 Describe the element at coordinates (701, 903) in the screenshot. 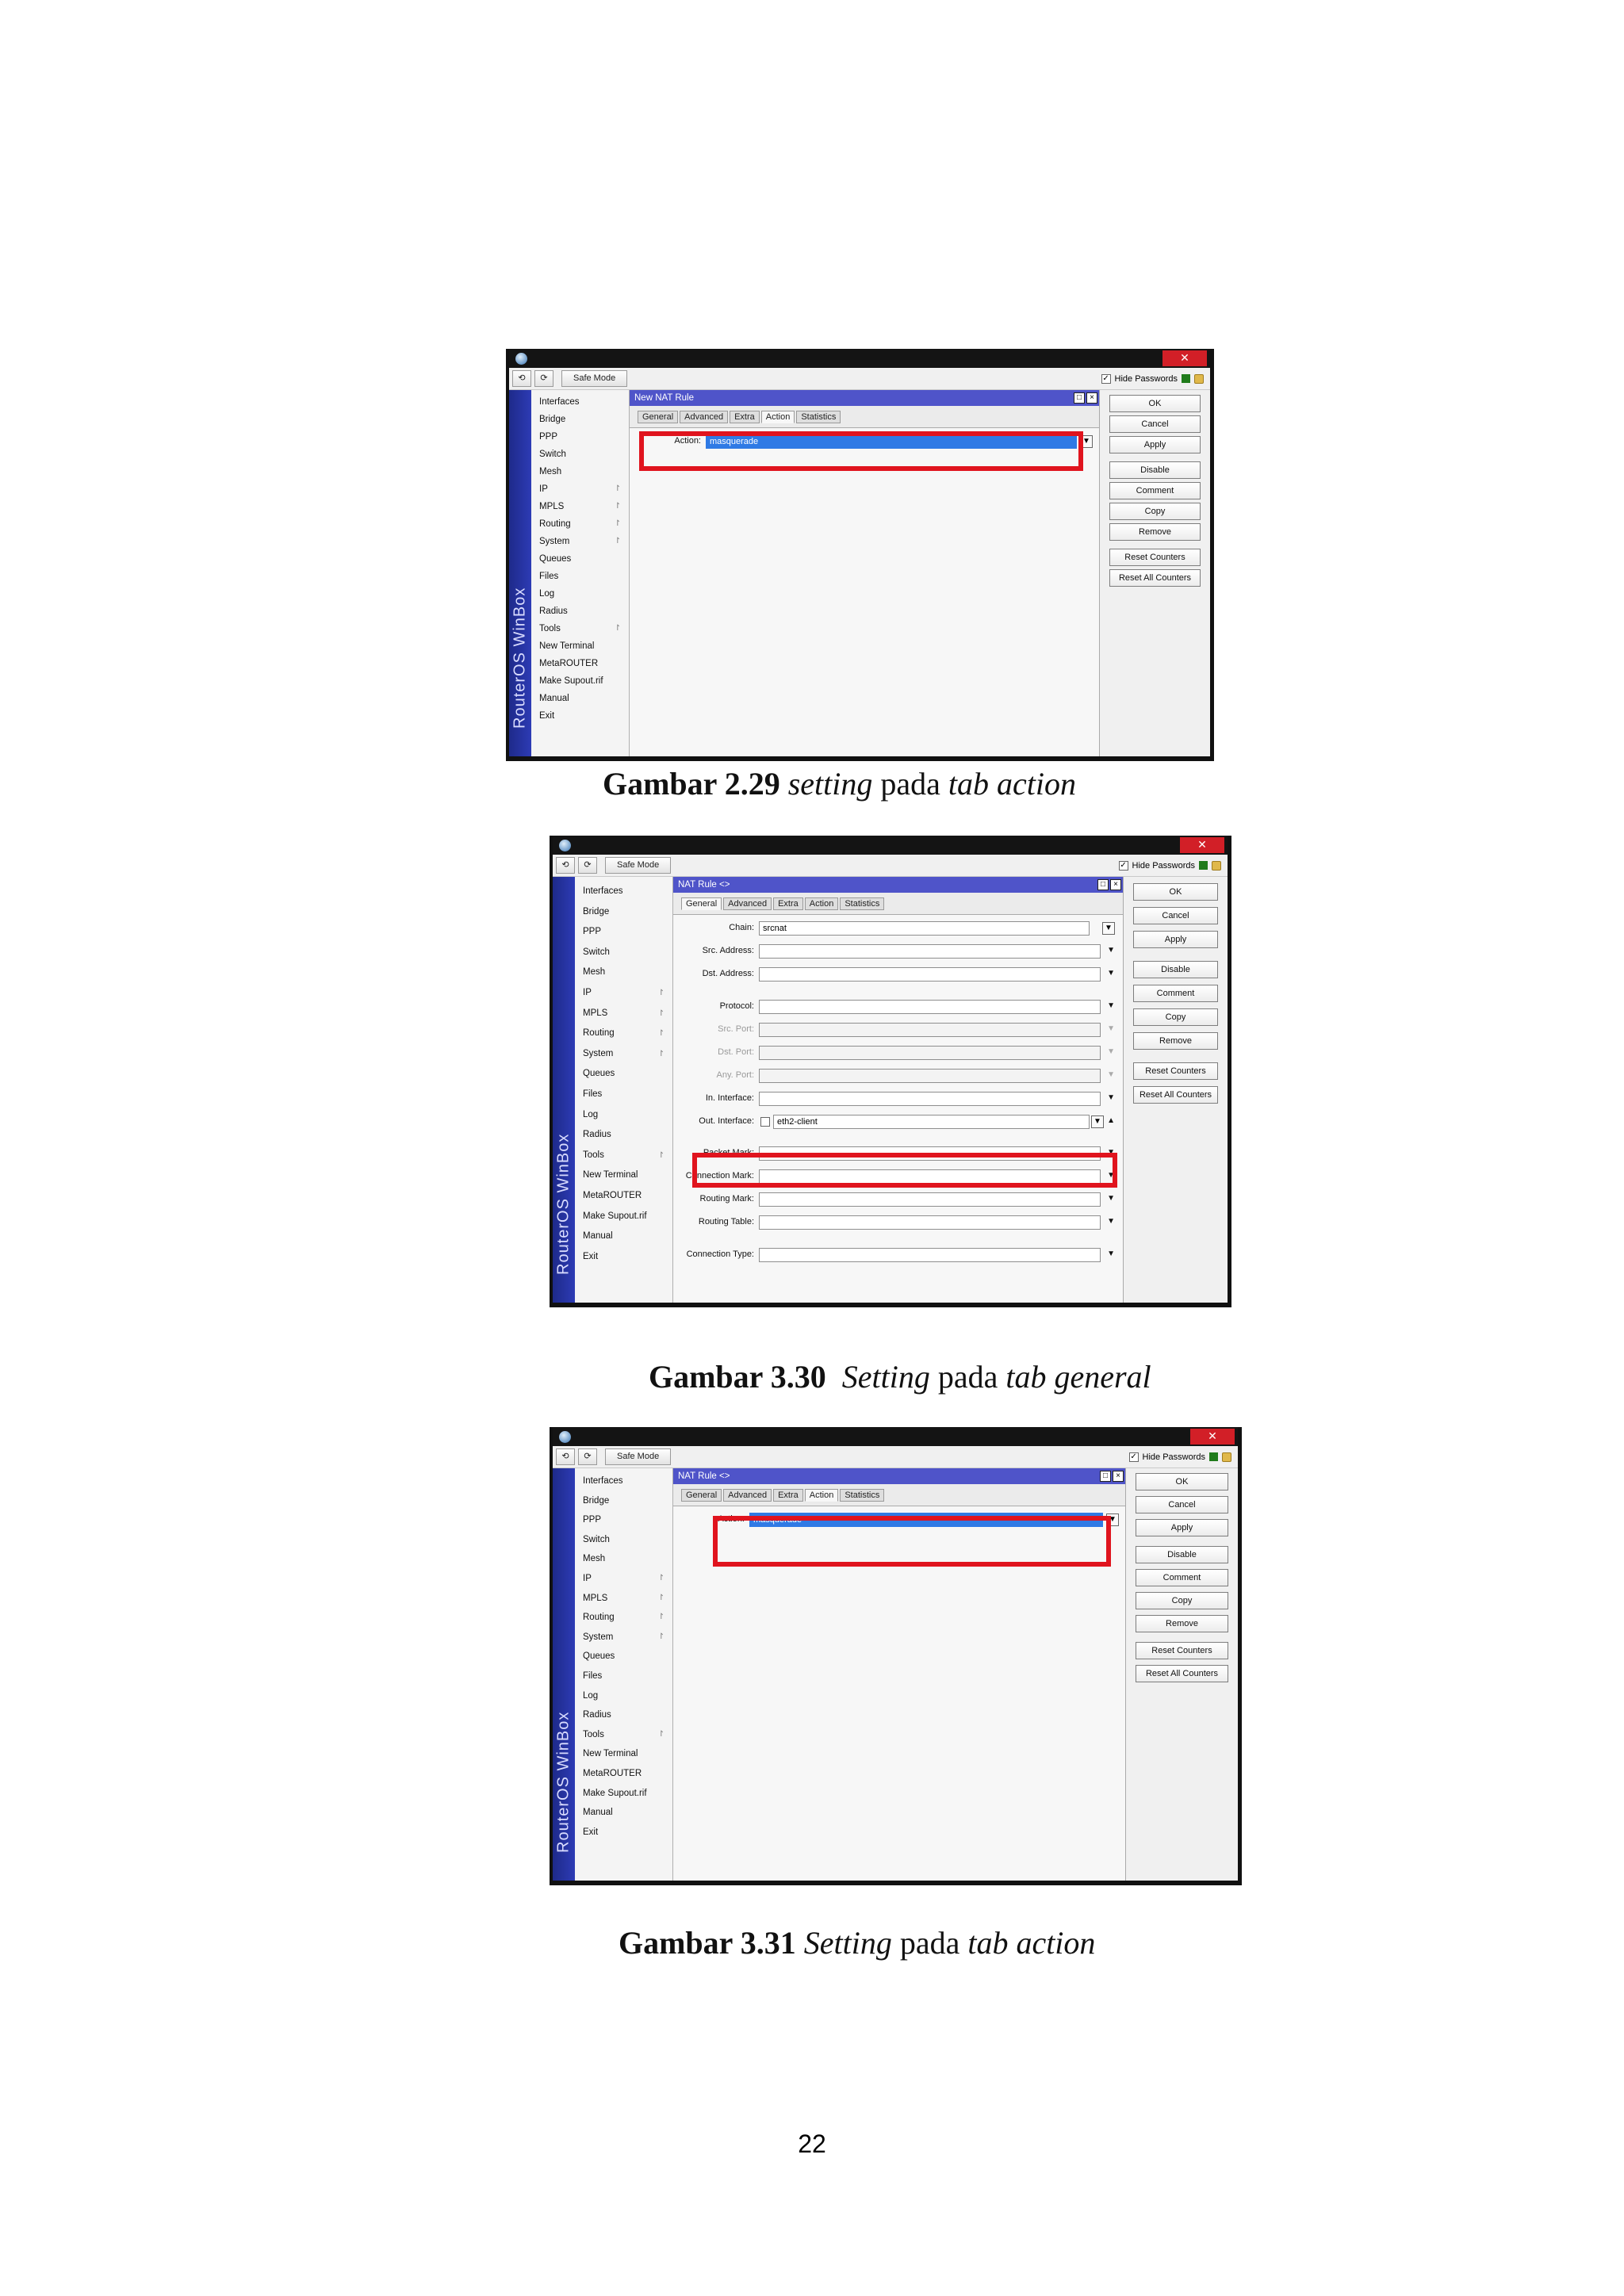

I see `tab-general: General` at that location.